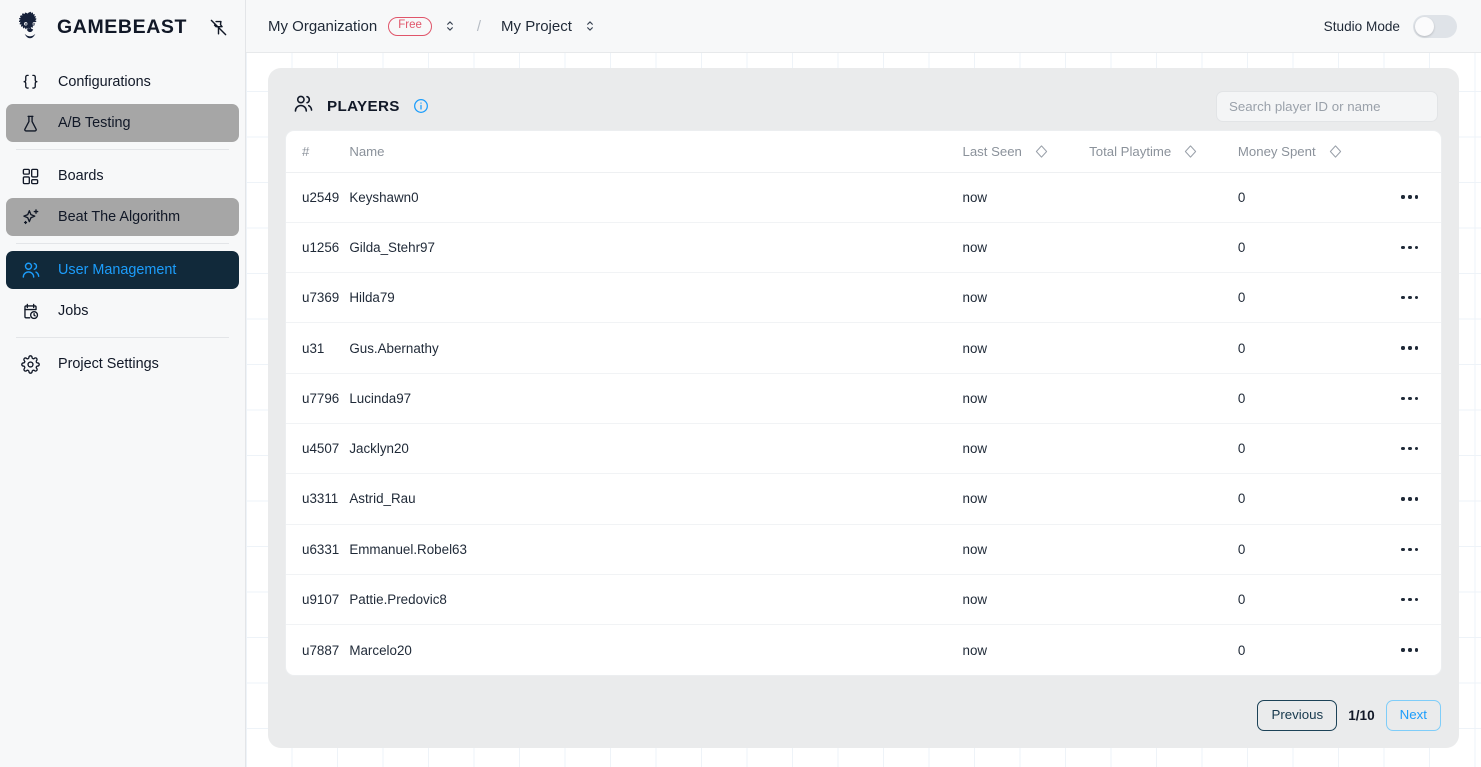 This screenshot has height=767, width=1481. What do you see at coordinates (863, 600) in the screenshot?
I see `table-row: u9107 Pattie.Predovic8 now 0` at bounding box center [863, 600].